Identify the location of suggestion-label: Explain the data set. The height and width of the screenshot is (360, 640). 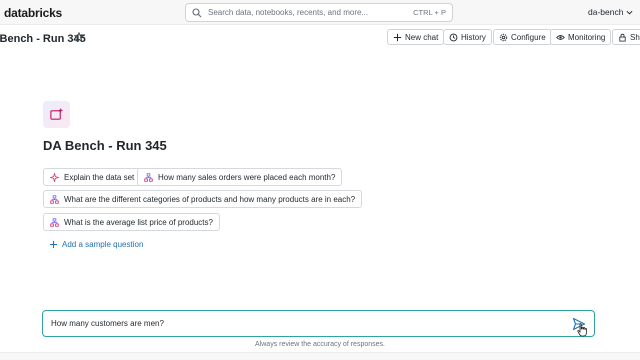
(99, 177).